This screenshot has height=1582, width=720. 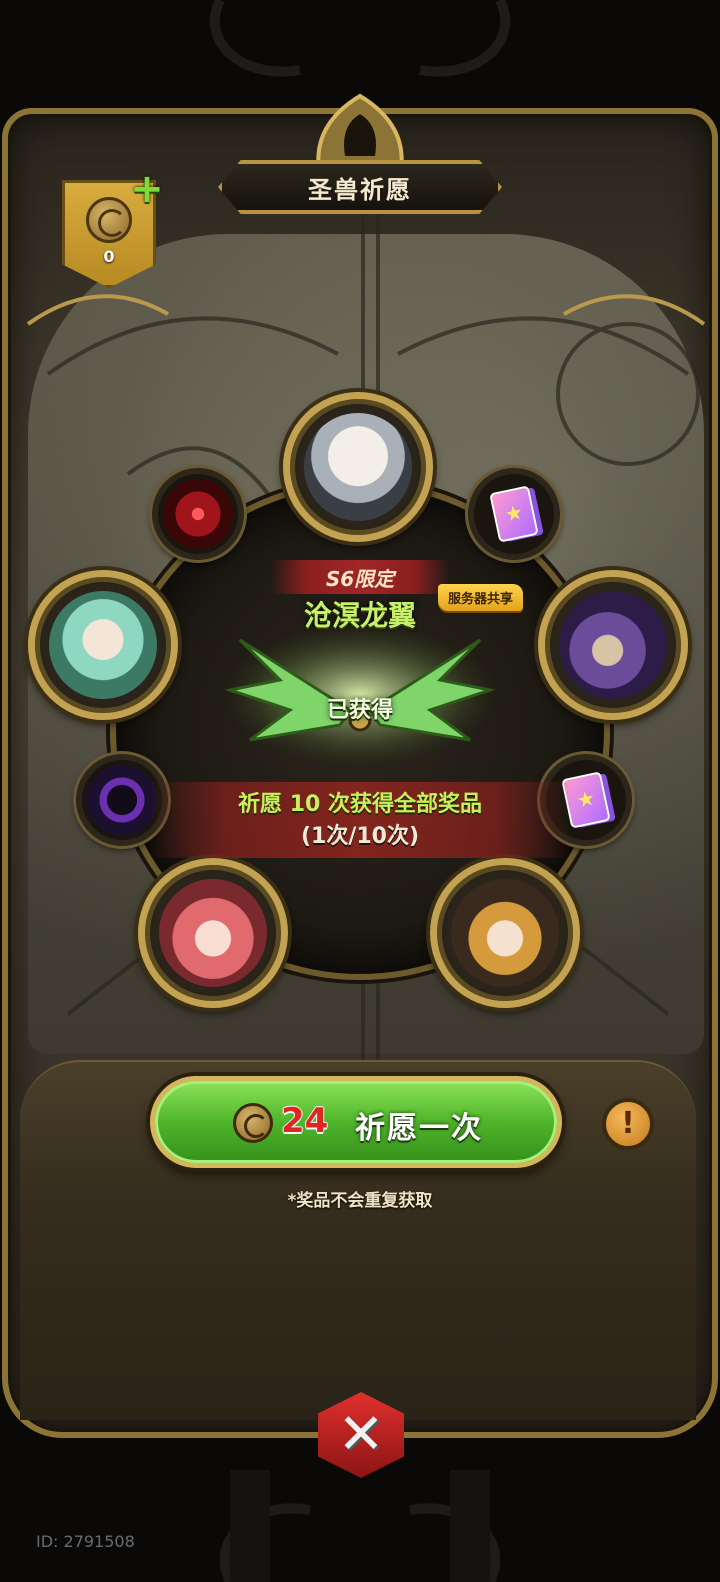 I want to click on purple-ring-frame-icon, so click(x=122, y=800).